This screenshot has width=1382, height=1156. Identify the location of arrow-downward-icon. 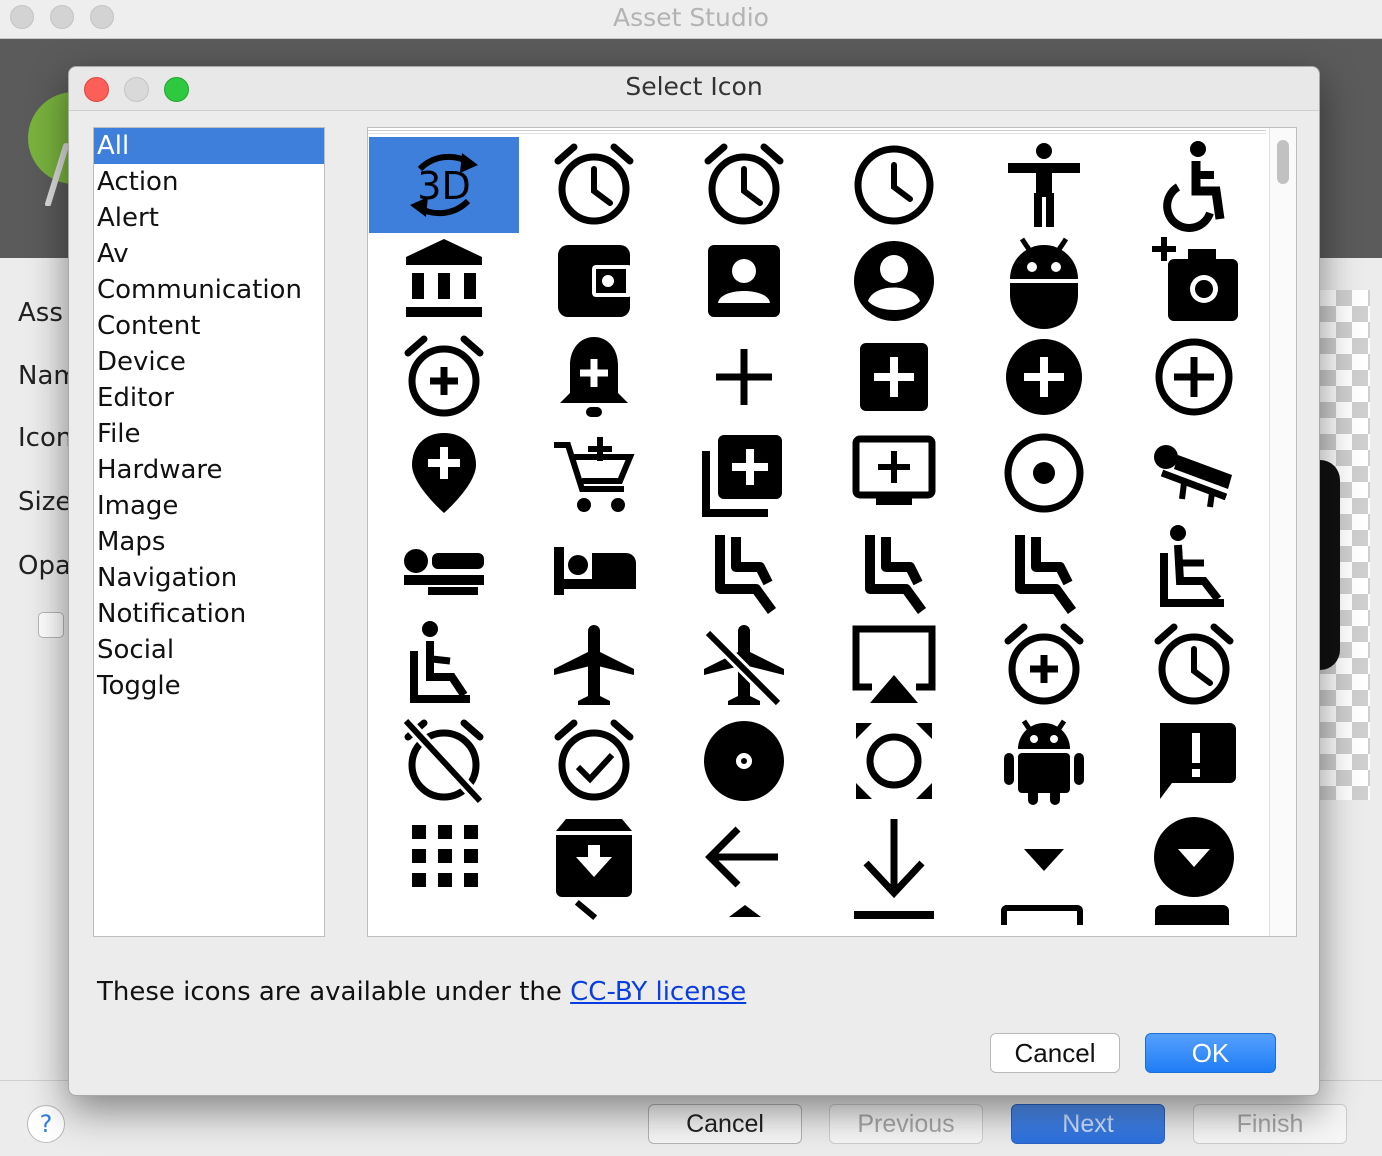
(894, 859).